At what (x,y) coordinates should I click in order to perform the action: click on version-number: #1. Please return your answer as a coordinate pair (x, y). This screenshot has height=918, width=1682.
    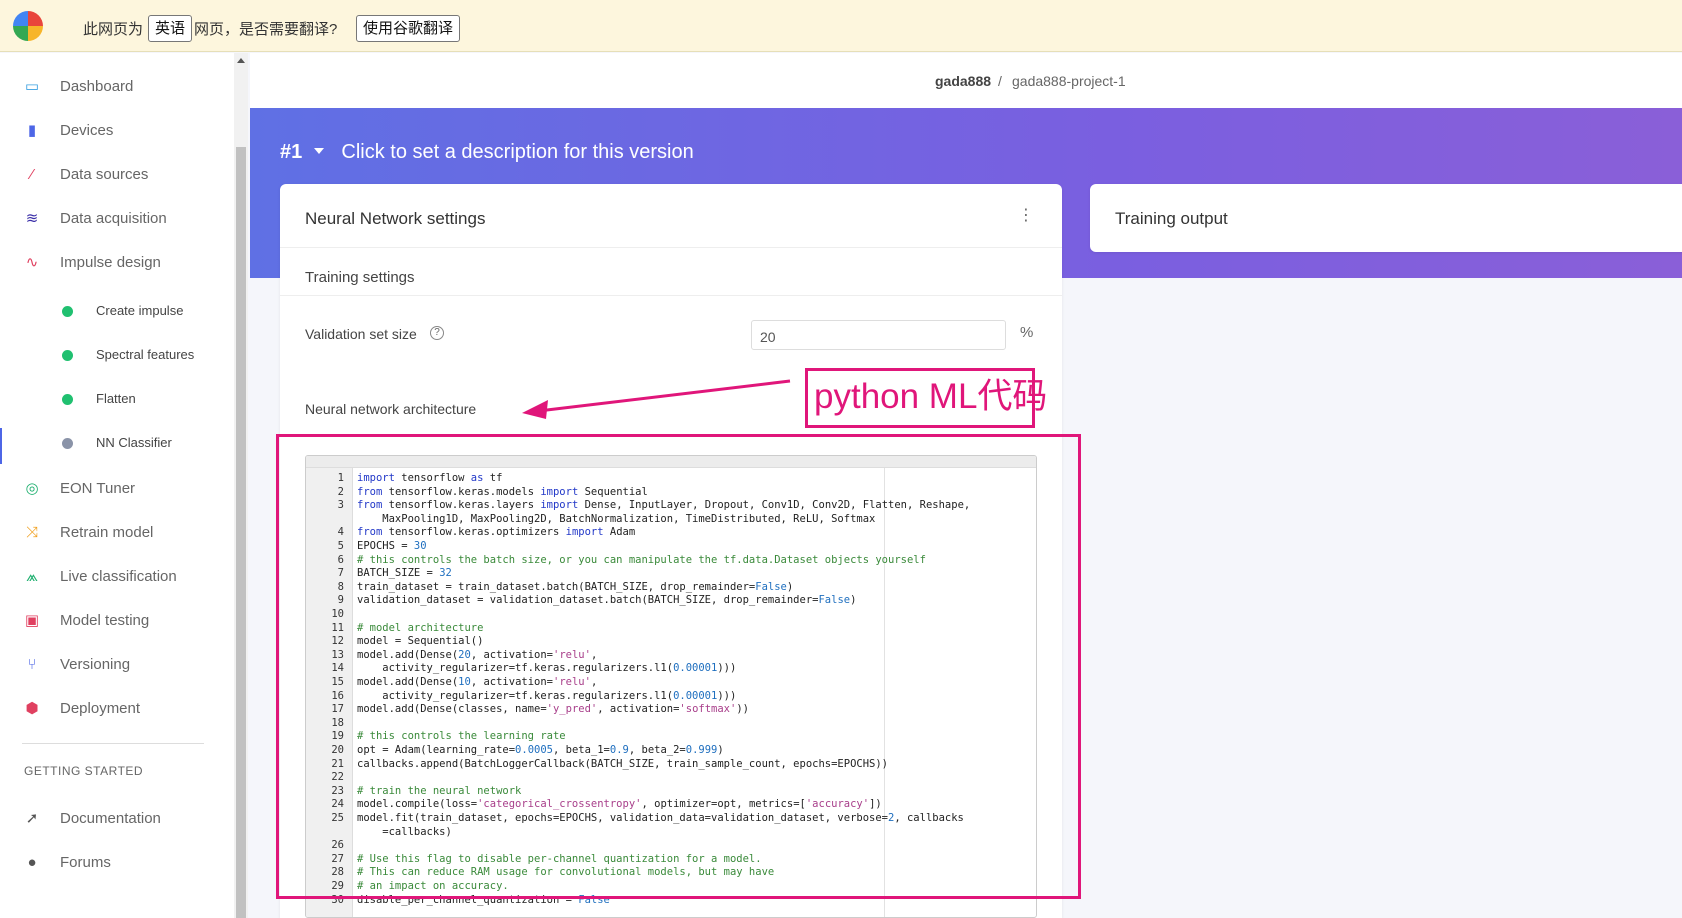
    Looking at the image, I should click on (291, 152).